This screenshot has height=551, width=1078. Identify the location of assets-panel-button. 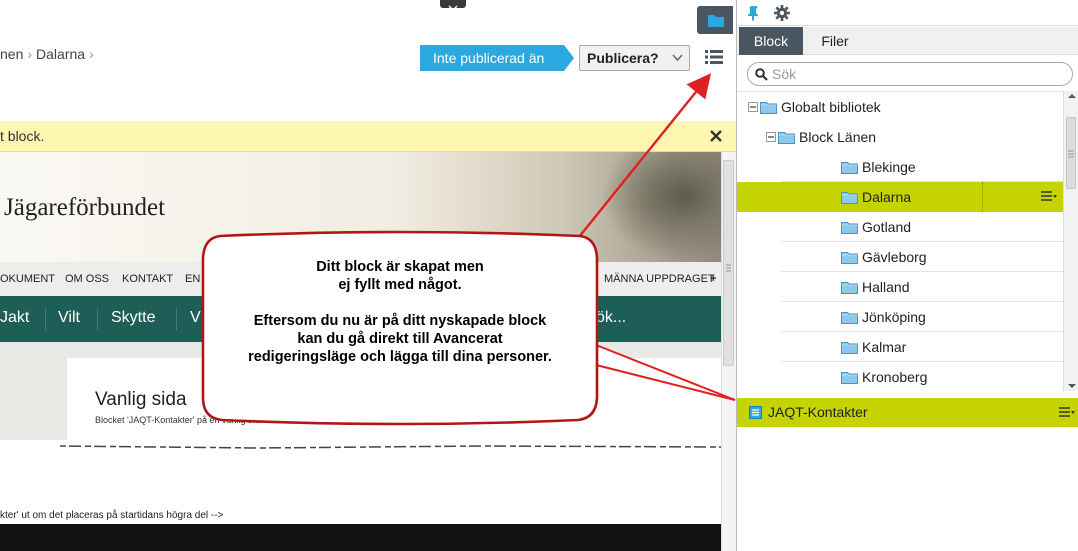
(715, 20).